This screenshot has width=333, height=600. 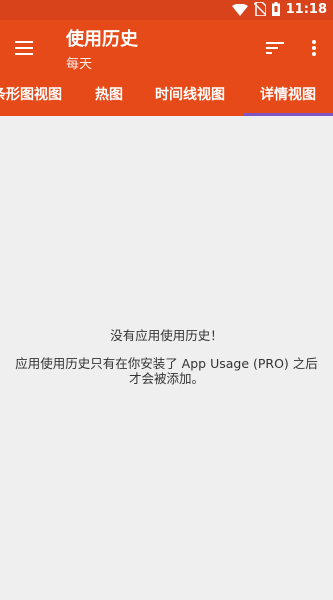 I want to click on no-sim-icon, so click(x=260, y=10).